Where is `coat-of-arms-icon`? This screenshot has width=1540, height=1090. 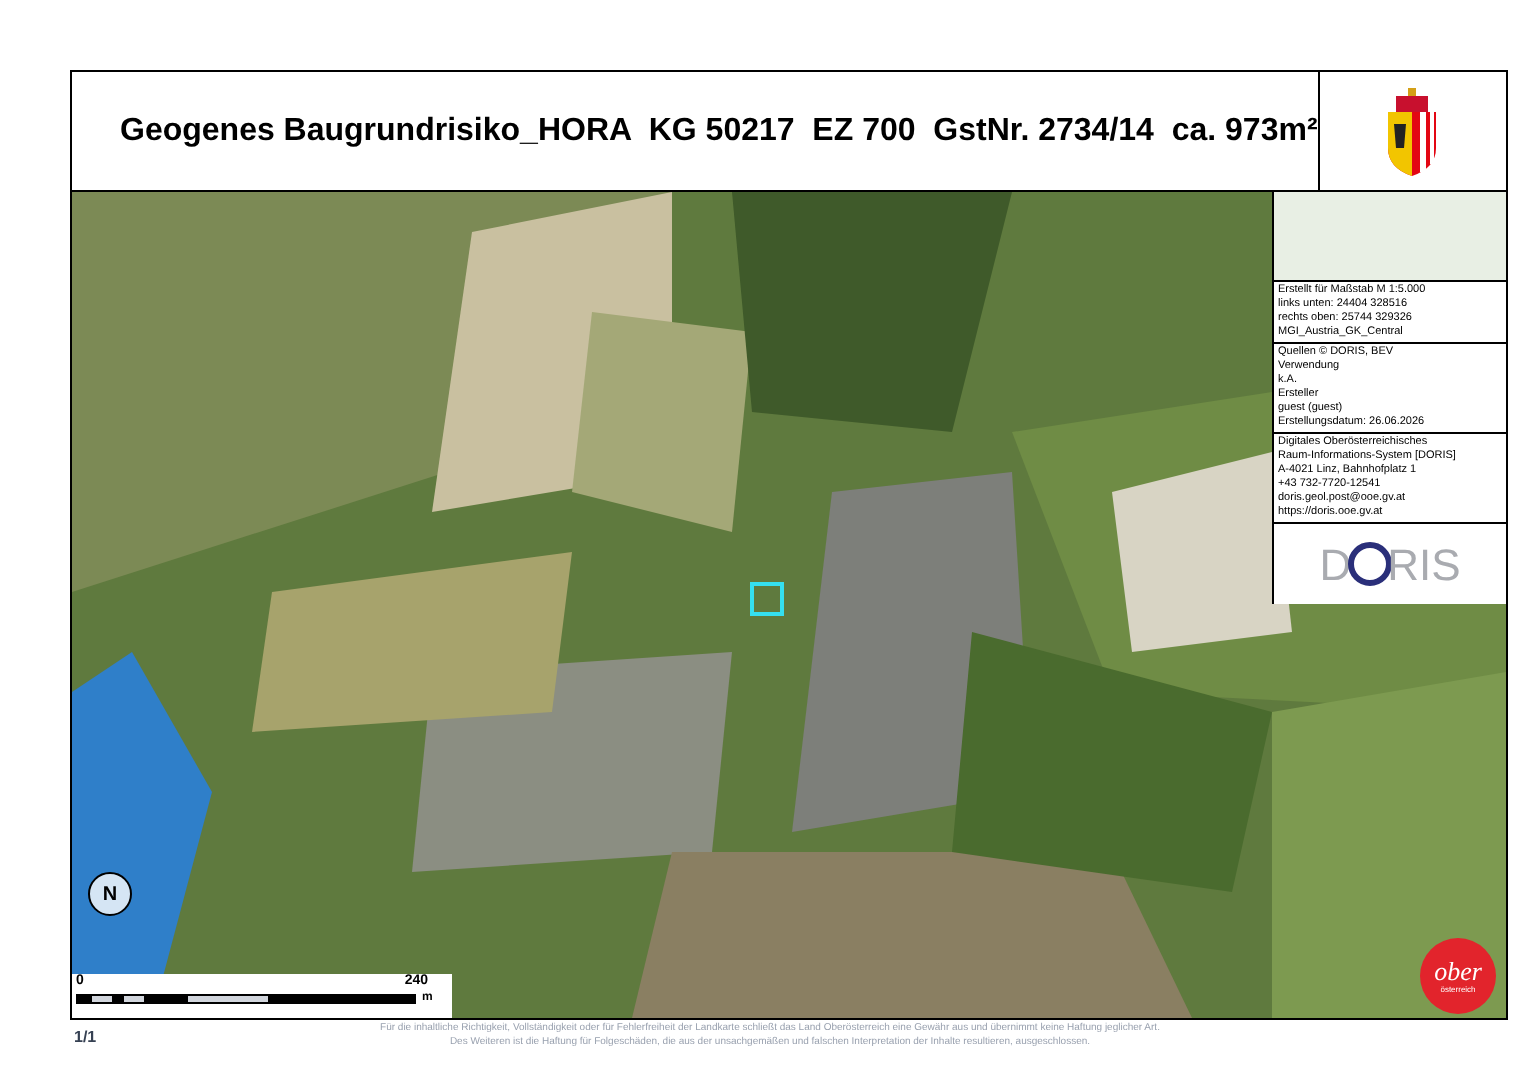 coat-of-arms-icon is located at coordinates (1412, 131).